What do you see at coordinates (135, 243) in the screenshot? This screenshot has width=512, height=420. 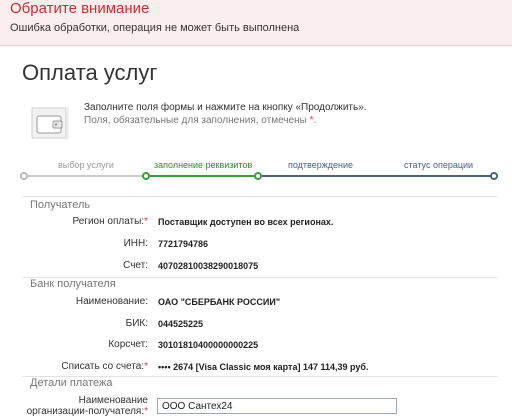 I see `inn-label: ИНН:` at bounding box center [135, 243].